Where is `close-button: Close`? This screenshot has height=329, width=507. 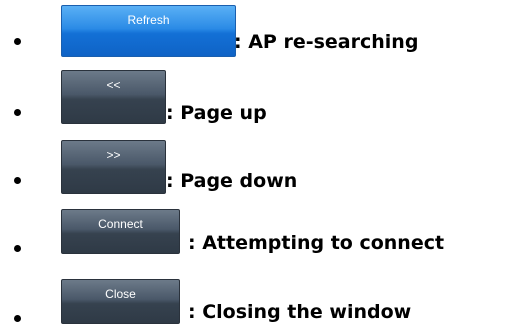 close-button: Close is located at coordinates (120, 301).